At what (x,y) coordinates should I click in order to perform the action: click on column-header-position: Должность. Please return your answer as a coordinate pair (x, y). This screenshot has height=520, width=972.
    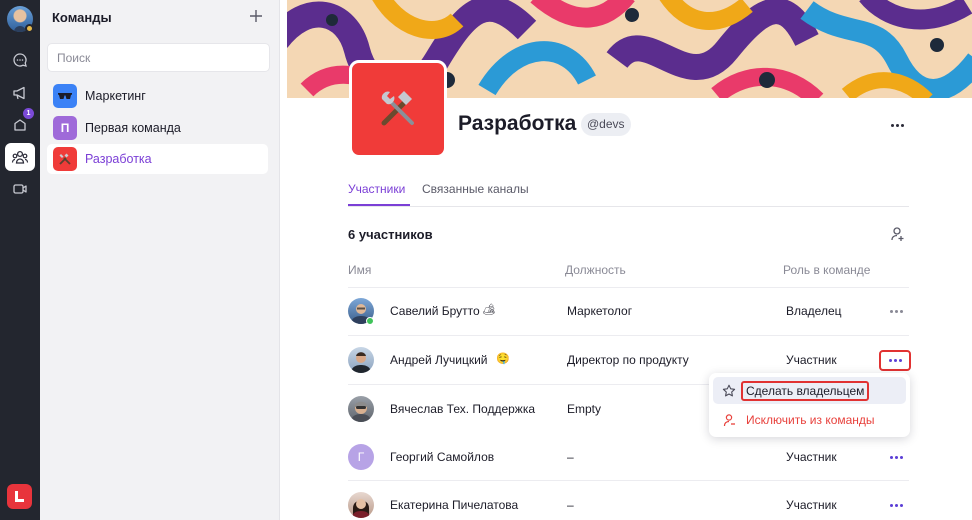
    Looking at the image, I should click on (595, 270).